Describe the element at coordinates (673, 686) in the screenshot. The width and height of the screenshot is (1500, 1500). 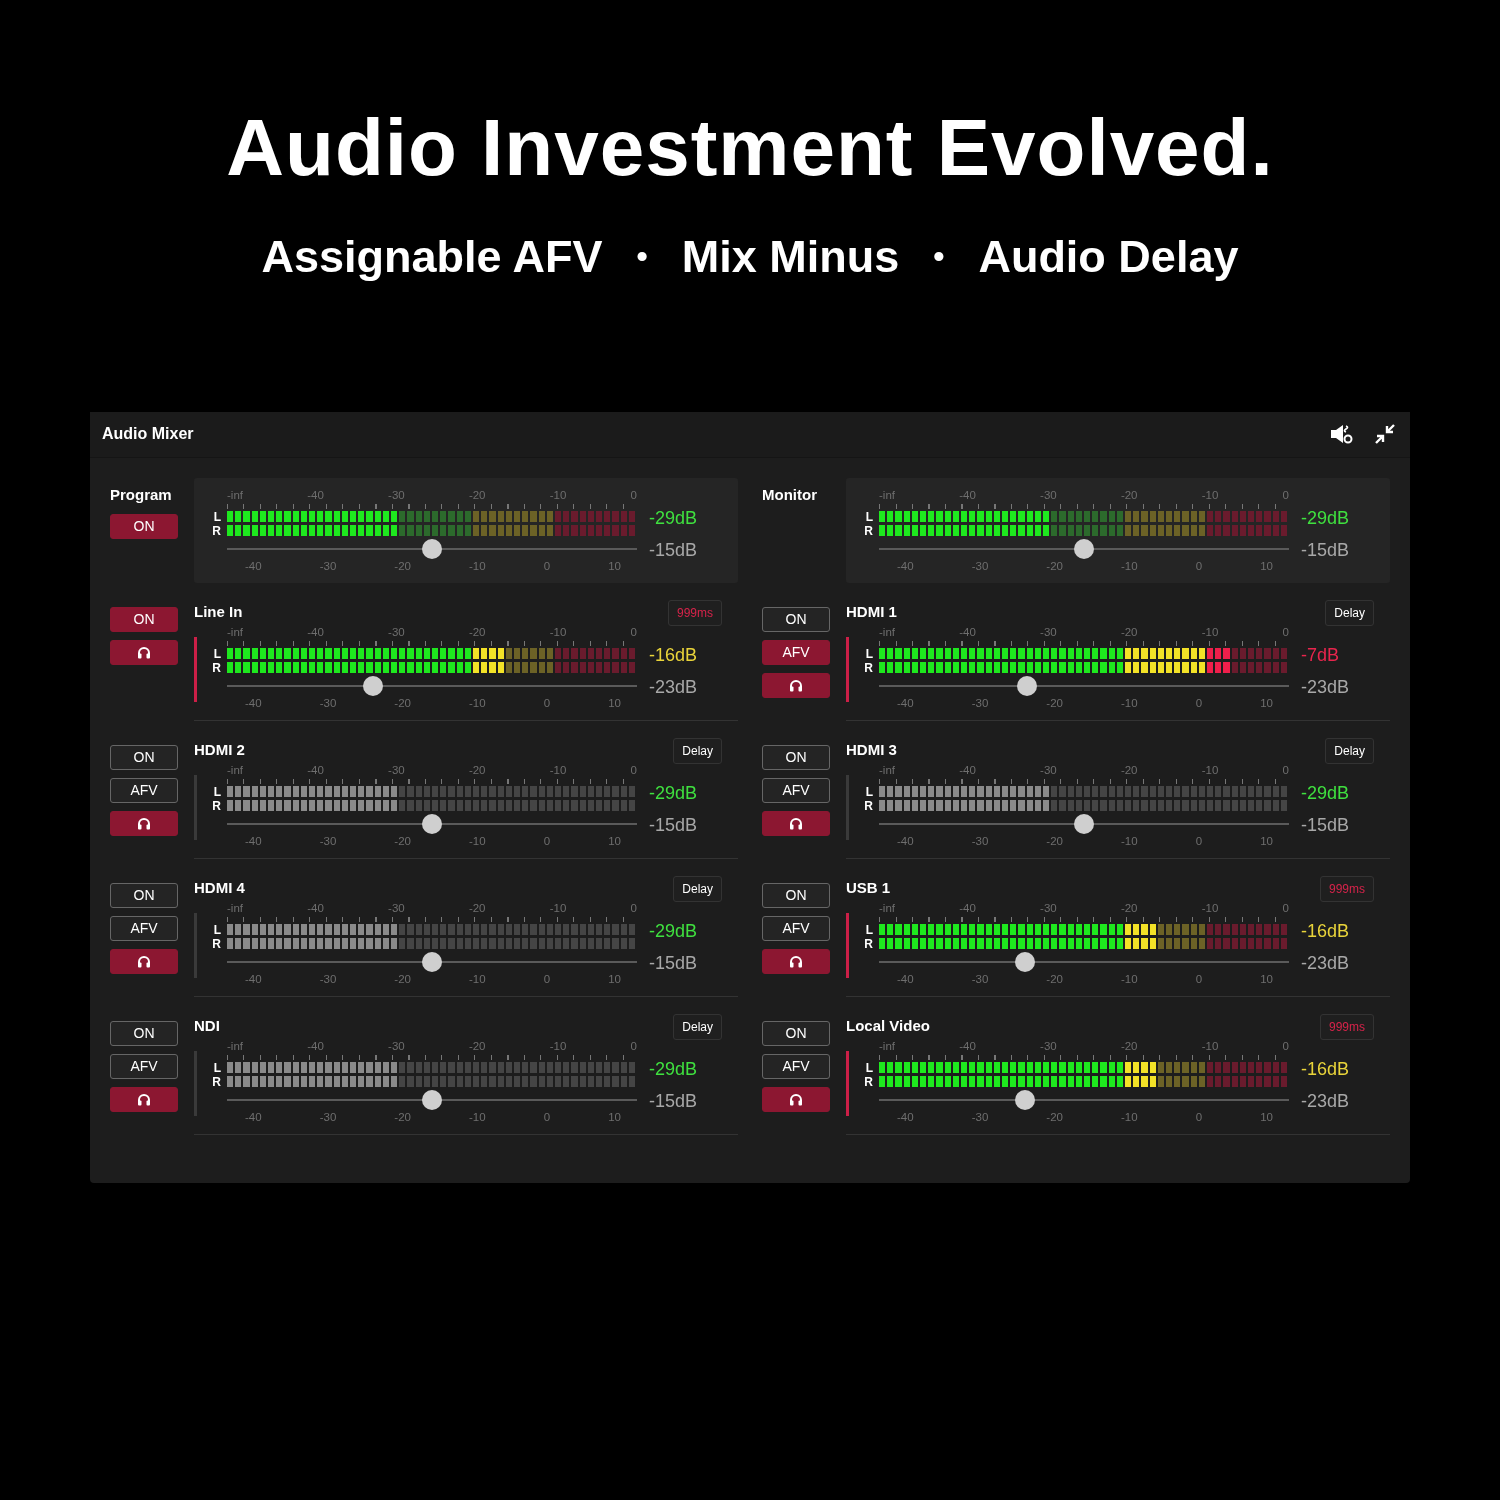
I see `gain-reading: -23dB` at that location.